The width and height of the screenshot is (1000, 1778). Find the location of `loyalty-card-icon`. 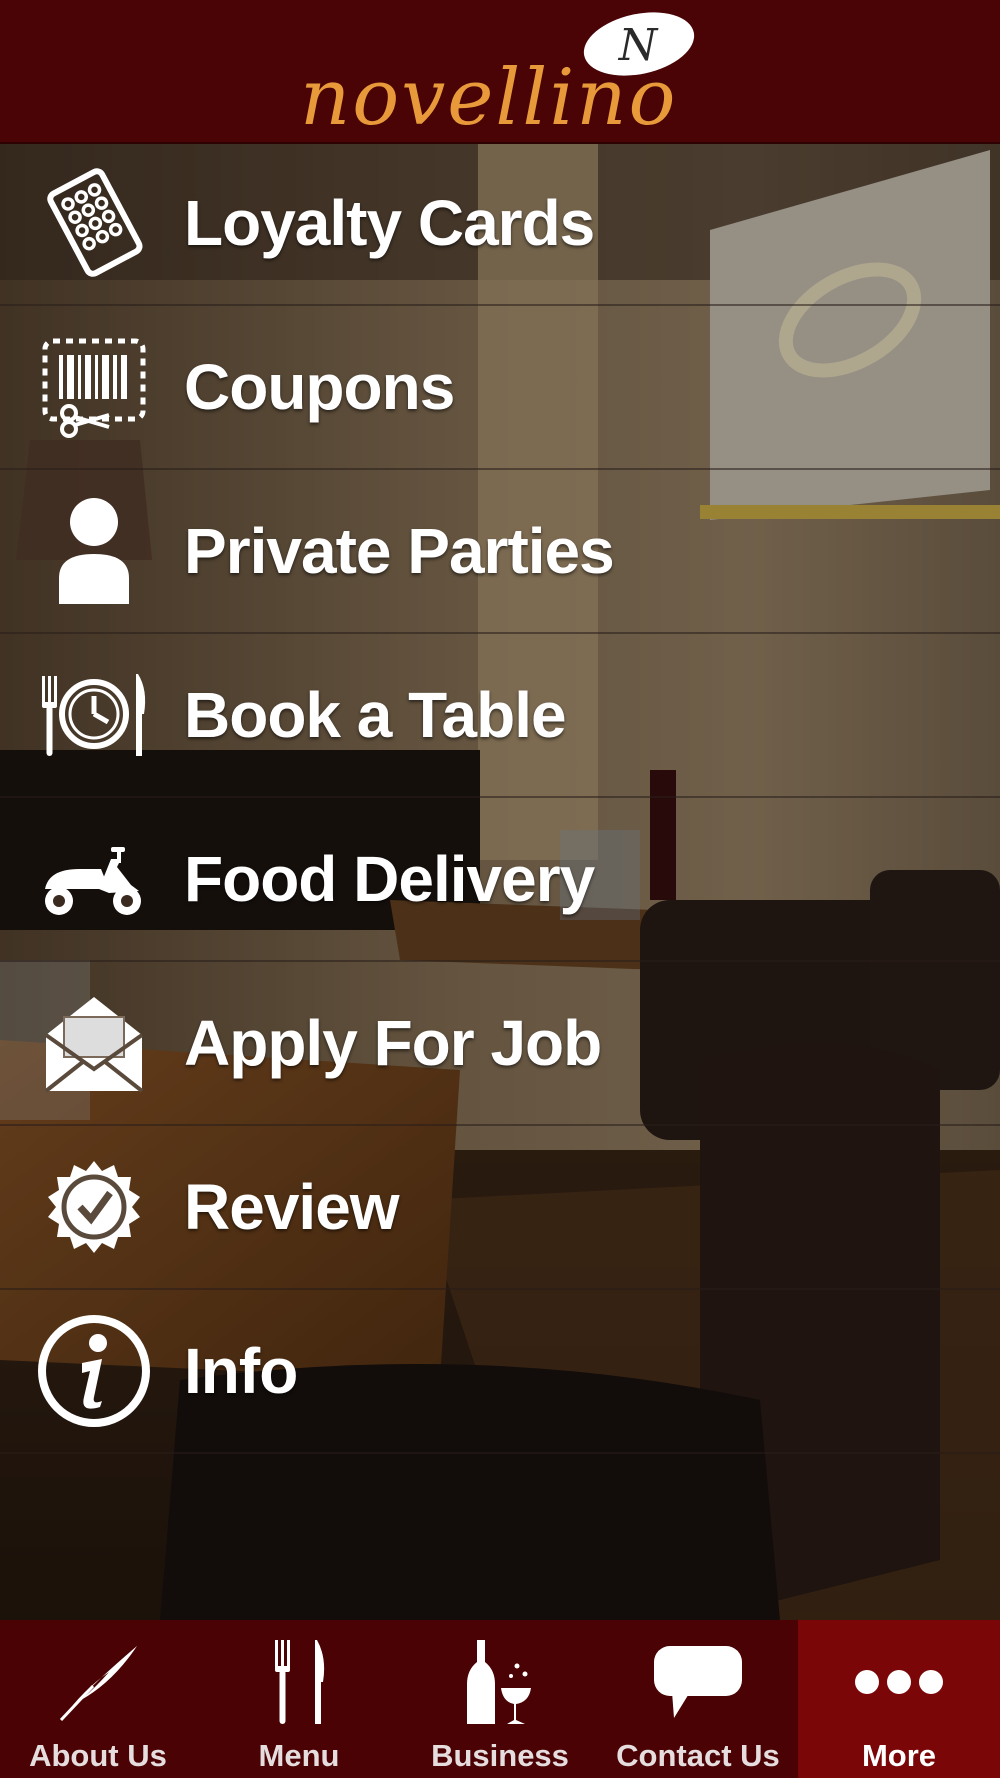

loyalty-card-icon is located at coordinates (94, 223).